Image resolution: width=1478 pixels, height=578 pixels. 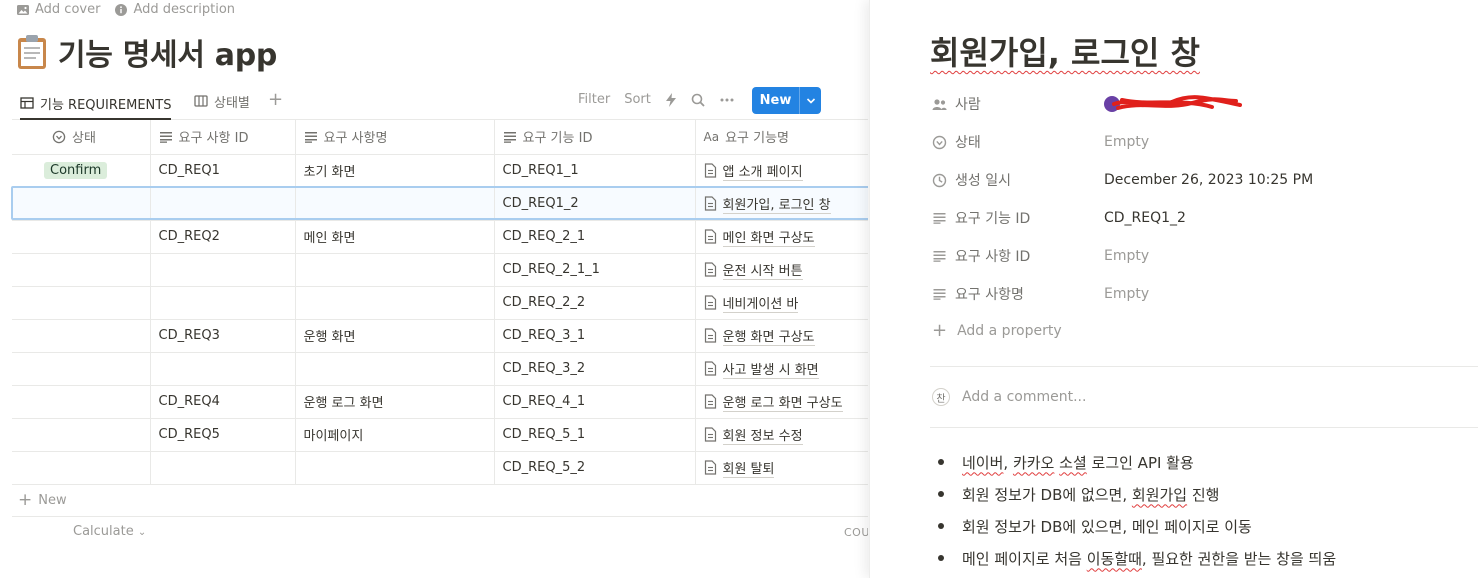 What do you see at coordinates (781, 369) in the screenshot?
I see `cell-func-name: 사고 발생 시 화면` at bounding box center [781, 369].